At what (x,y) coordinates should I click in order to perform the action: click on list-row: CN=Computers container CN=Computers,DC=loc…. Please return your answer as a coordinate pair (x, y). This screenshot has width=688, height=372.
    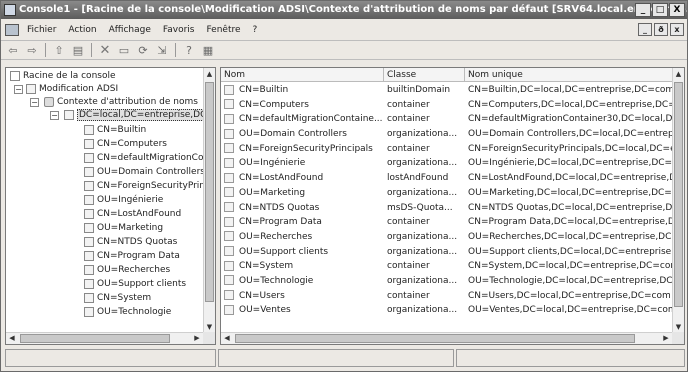
    Looking at the image, I should click on (447, 105).